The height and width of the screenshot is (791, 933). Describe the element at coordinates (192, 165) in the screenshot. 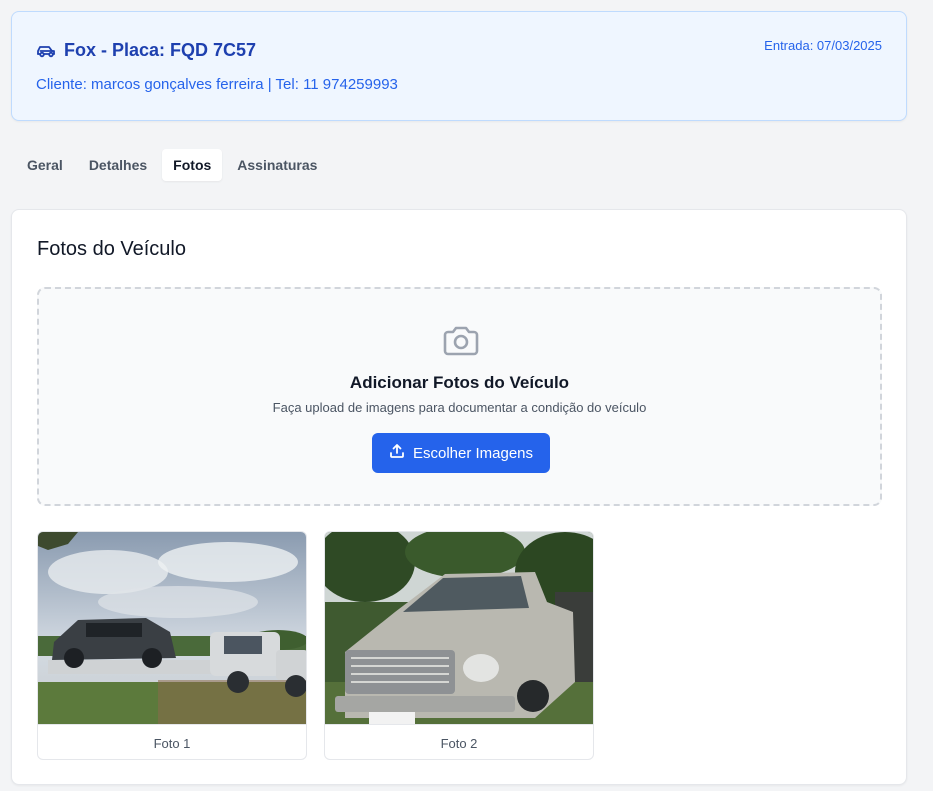

I see `tab-fotos: Fotos` at that location.